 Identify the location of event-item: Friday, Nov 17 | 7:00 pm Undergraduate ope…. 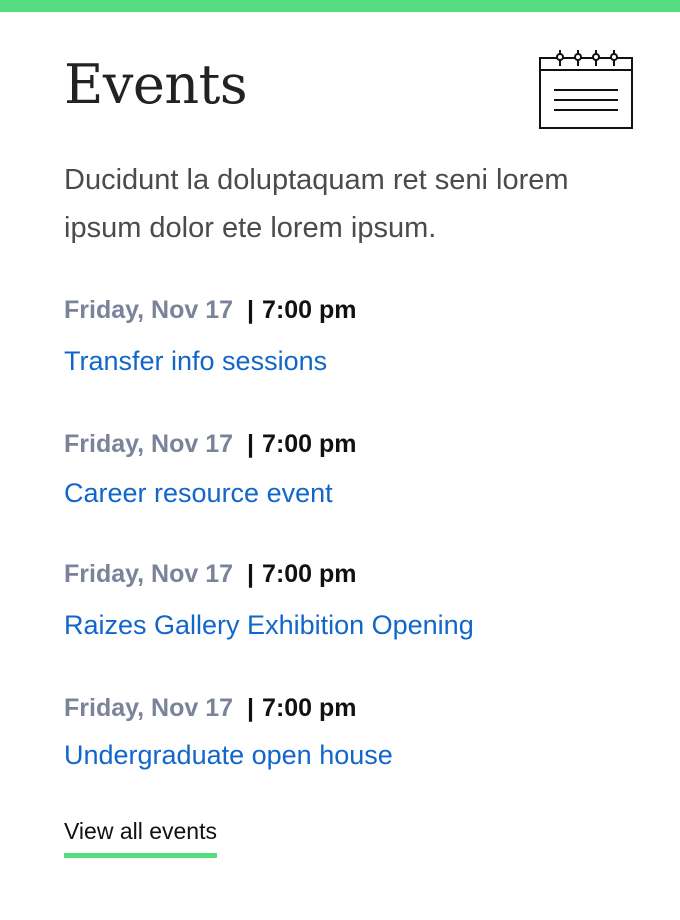
(354, 732).